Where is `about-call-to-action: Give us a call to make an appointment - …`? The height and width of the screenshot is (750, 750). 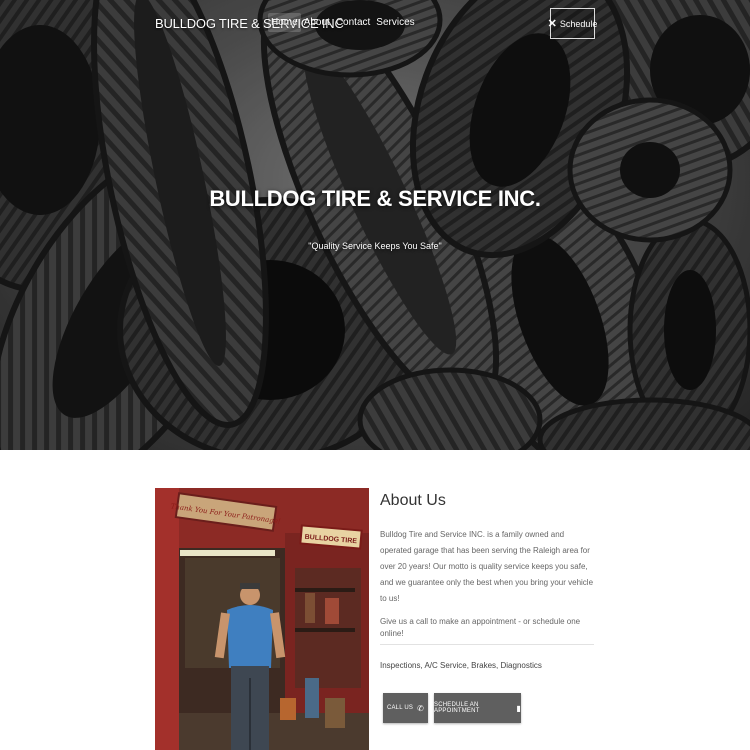 about-call-to-action: Give us a call to make an appointment - … is located at coordinates (480, 627).